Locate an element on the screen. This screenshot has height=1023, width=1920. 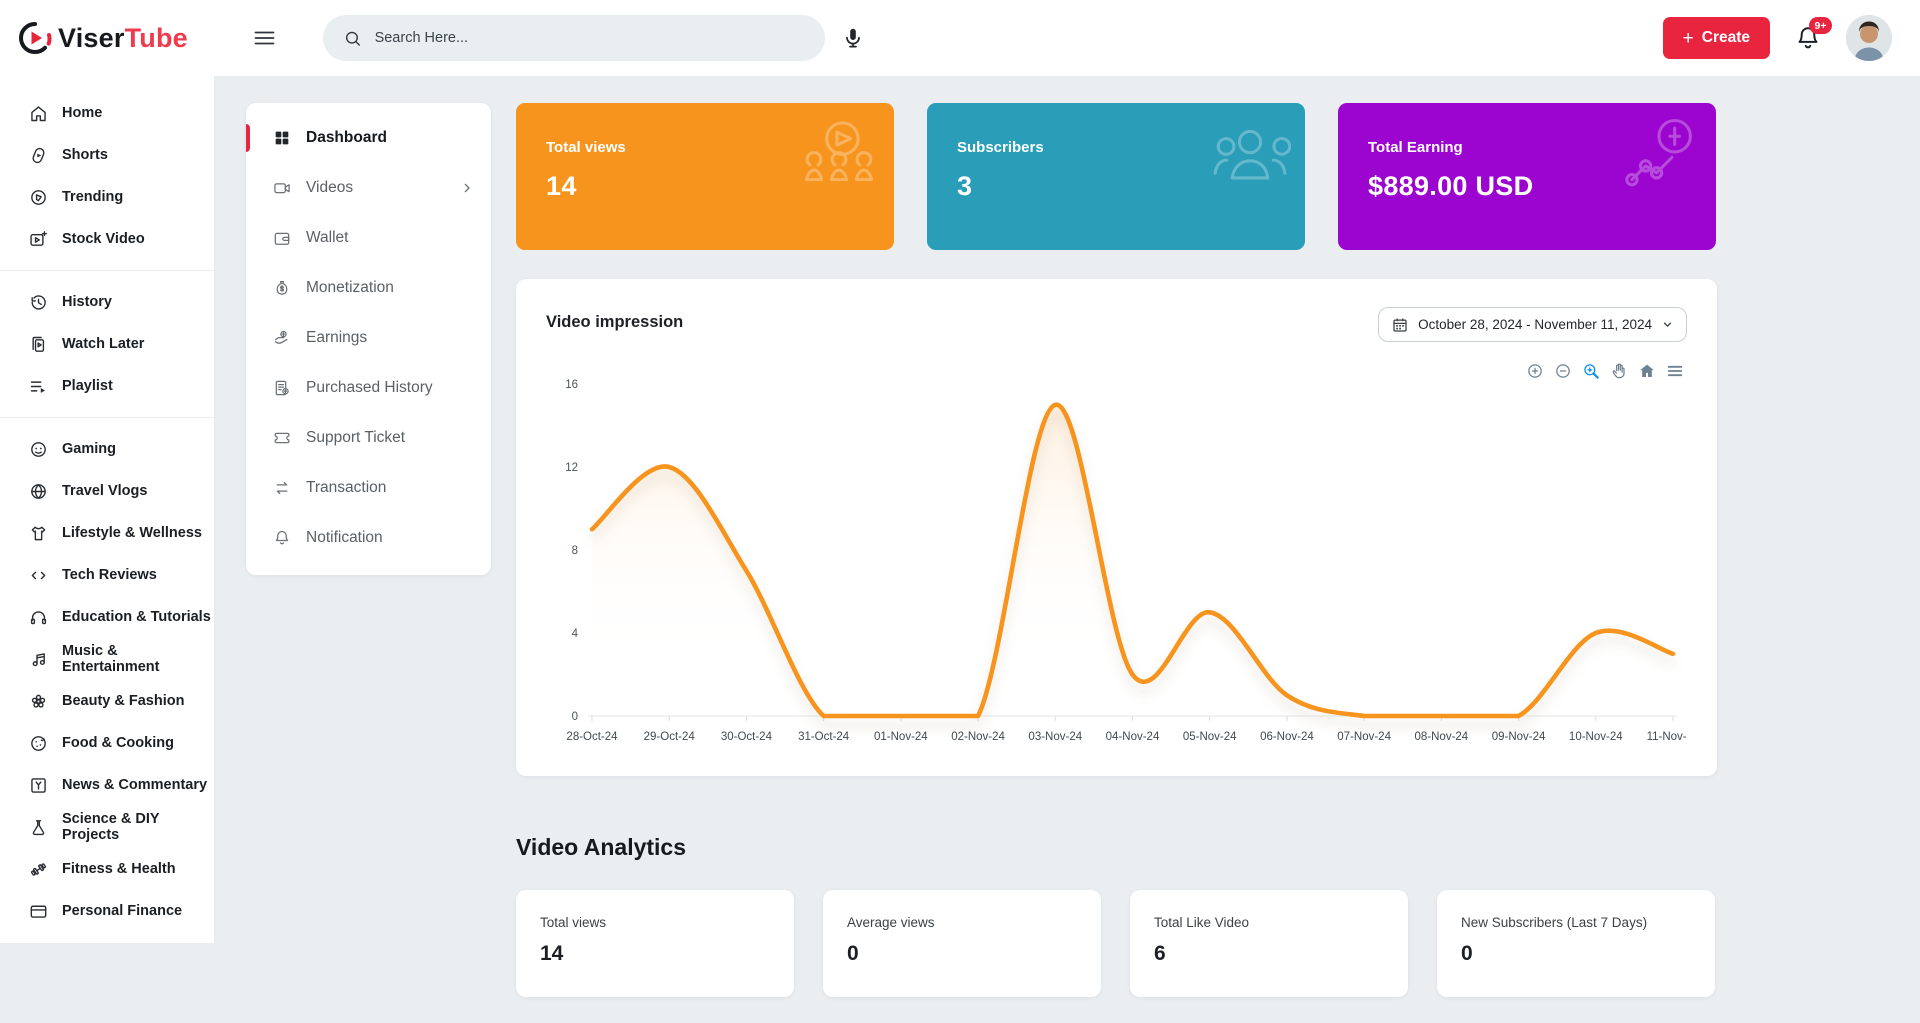
menu-item-label: Wallet is located at coordinates (327, 237).